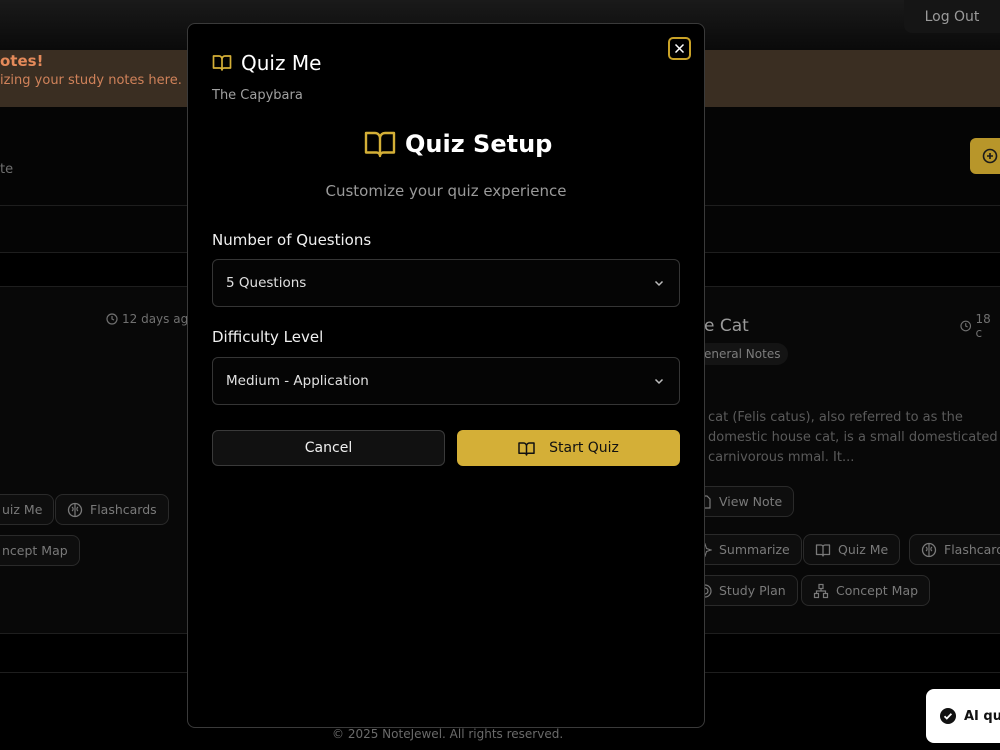 The height and width of the screenshot is (750, 1000). What do you see at coordinates (982, 716) in the screenshot?
I see `toast-text: AI qui` at bounding box center [982, 716].